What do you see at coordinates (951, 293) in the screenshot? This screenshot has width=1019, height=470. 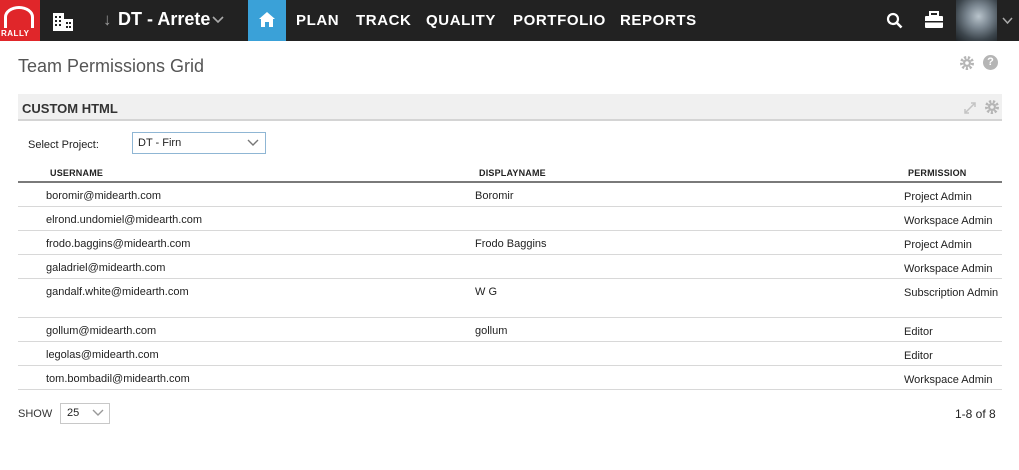 I see `permission-cell: Subscription Admin` at bounding box center [951, 293].